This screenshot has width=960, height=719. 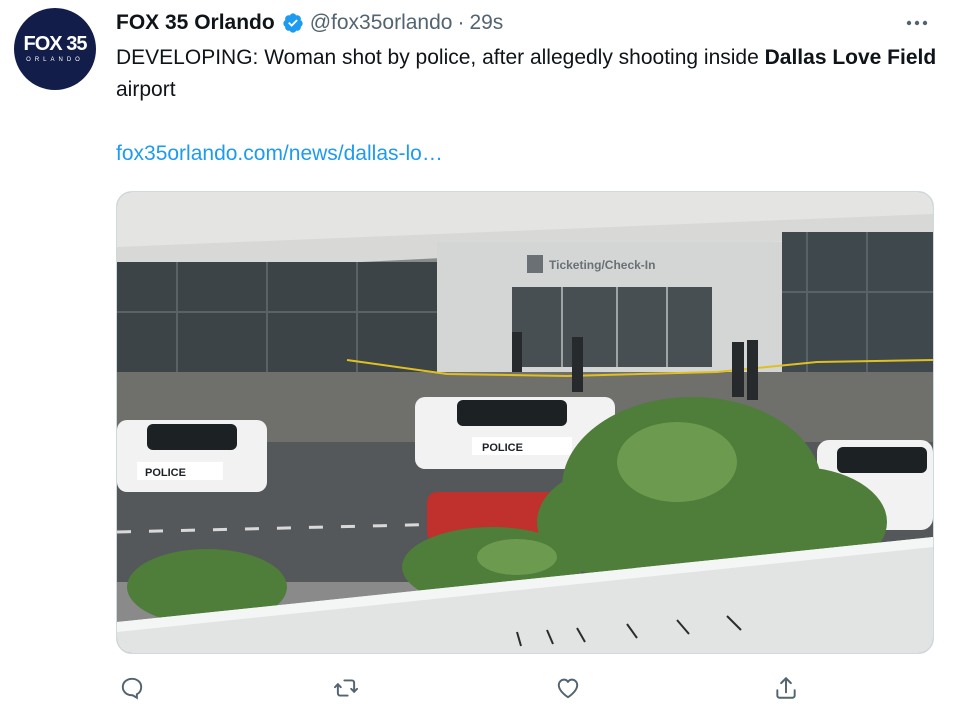 I want to click on tweet-text-part: airport, so click(x=146, y=89).